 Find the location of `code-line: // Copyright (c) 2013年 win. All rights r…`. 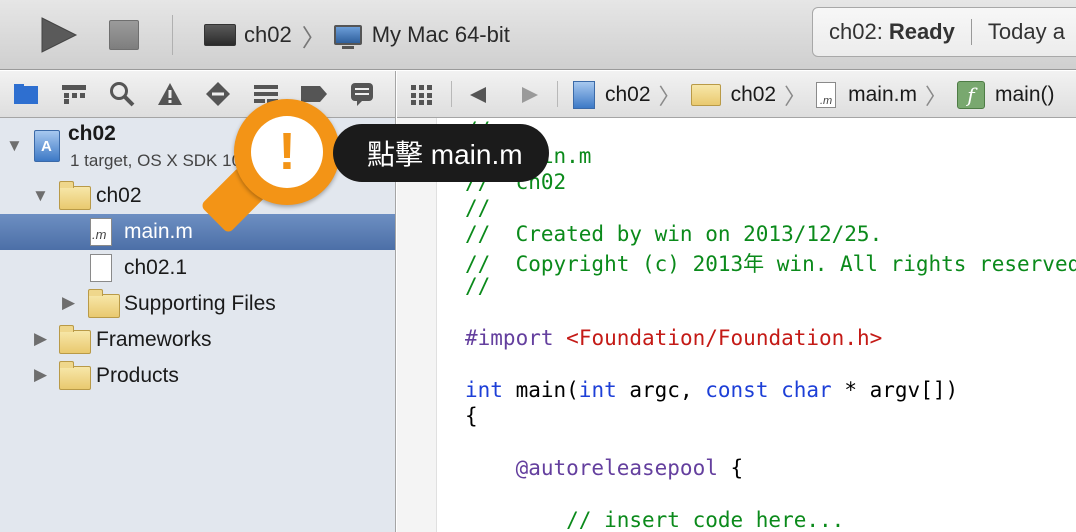

code-line: // Copyright (c) 2013年 win. All rights r… is located at coordinates (770, 264).